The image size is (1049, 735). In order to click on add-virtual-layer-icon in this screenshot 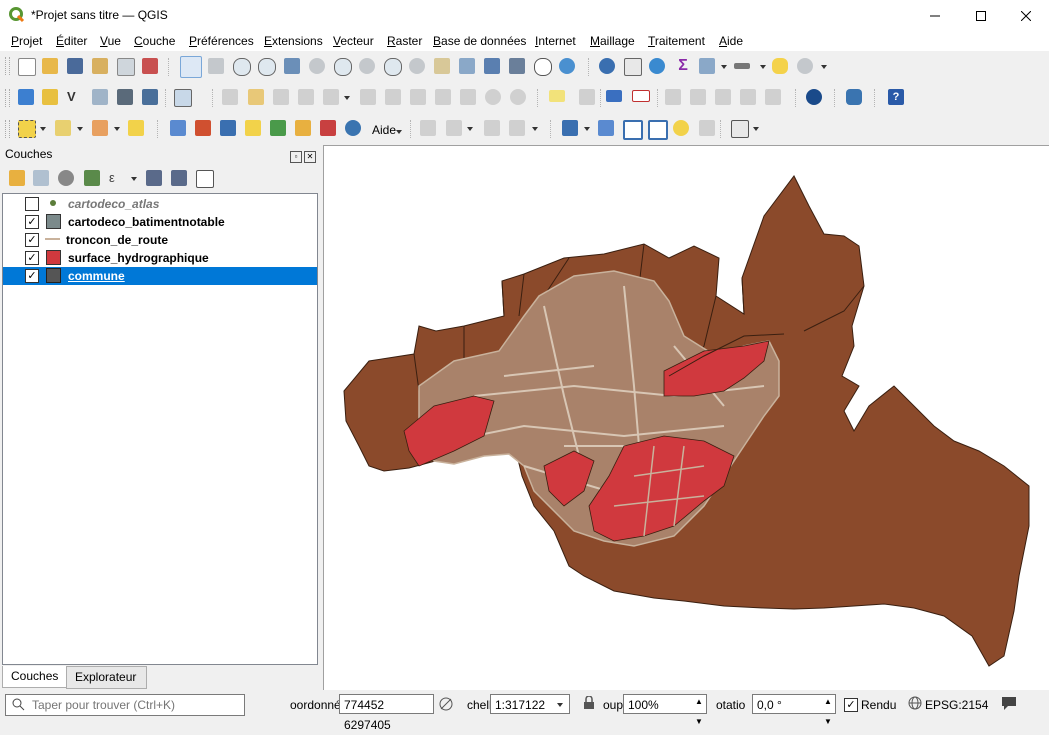, I will do `click(183, 98)`.